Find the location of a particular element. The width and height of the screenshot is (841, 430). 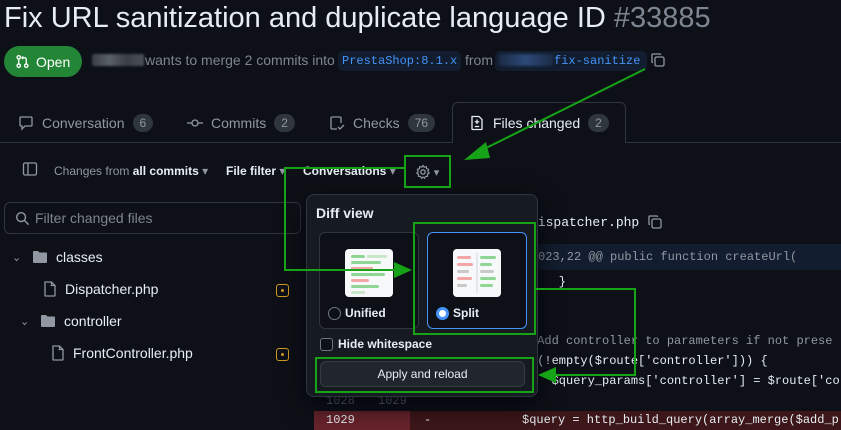

diff-line: (!empty($route['controller'])) { is located at coordinates (649, 361).